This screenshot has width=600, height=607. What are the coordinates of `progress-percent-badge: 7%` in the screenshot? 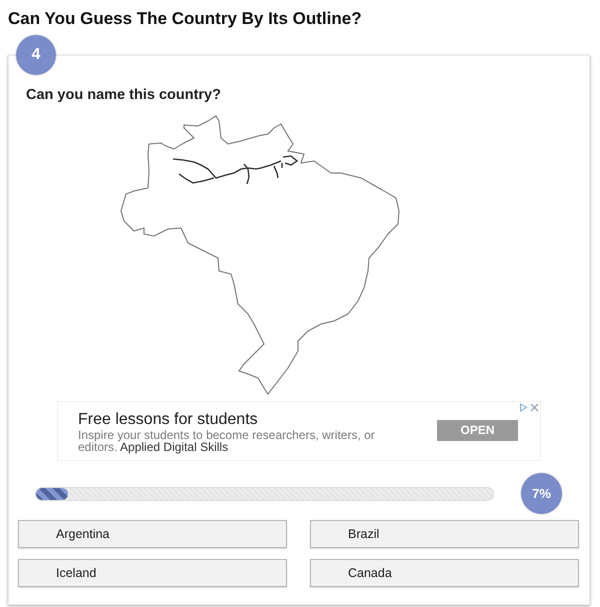 It's located at (541, 493).